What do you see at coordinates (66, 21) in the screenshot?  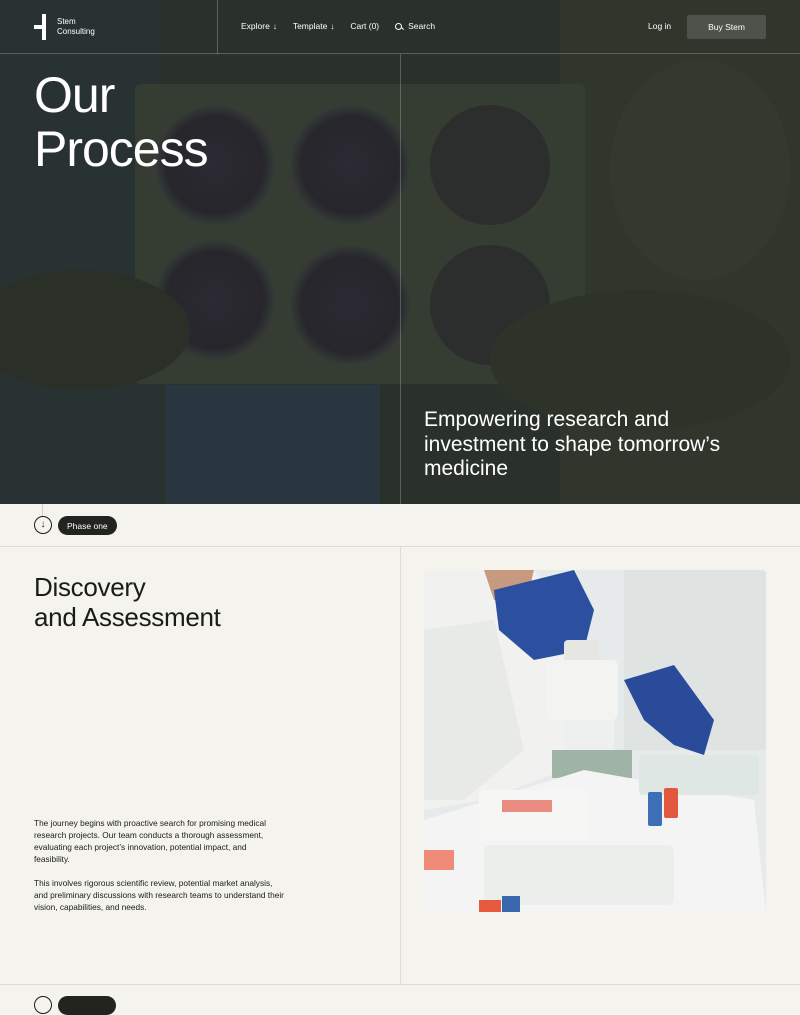 I see `brand-name-line1: Stem` at bounding box center [66, 21].